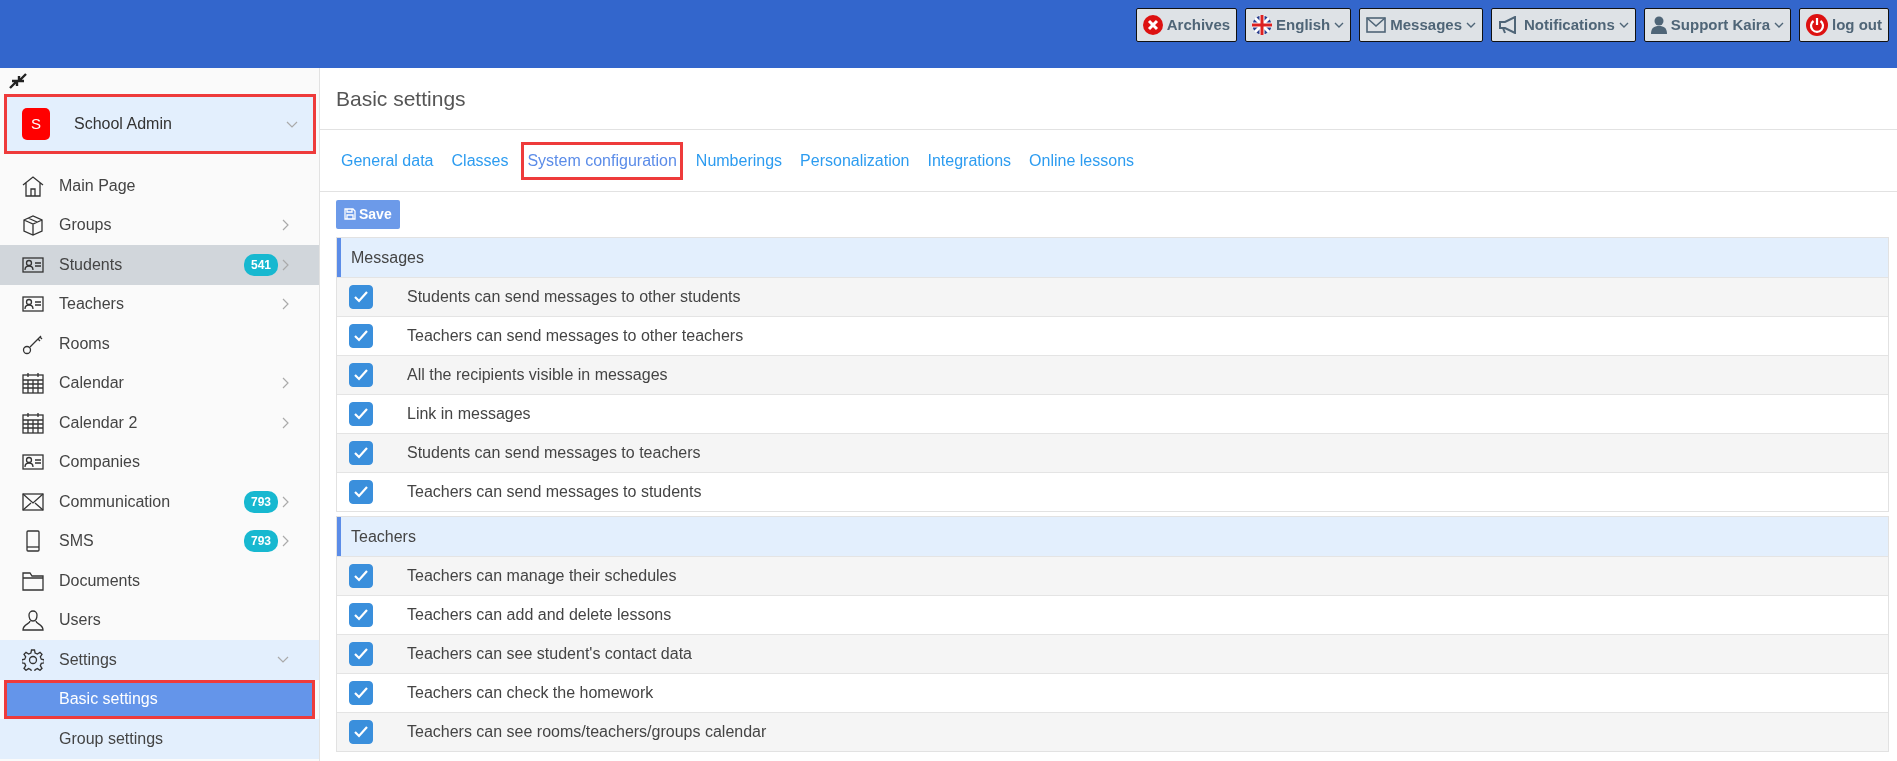 Image resolution: width=1897 pixels, height=761 pixels. Describe the element at coordinates (587, 732) in the screenshot. I see `option-label: Teachers can see rooms/teachers/groups calendar` at that location.